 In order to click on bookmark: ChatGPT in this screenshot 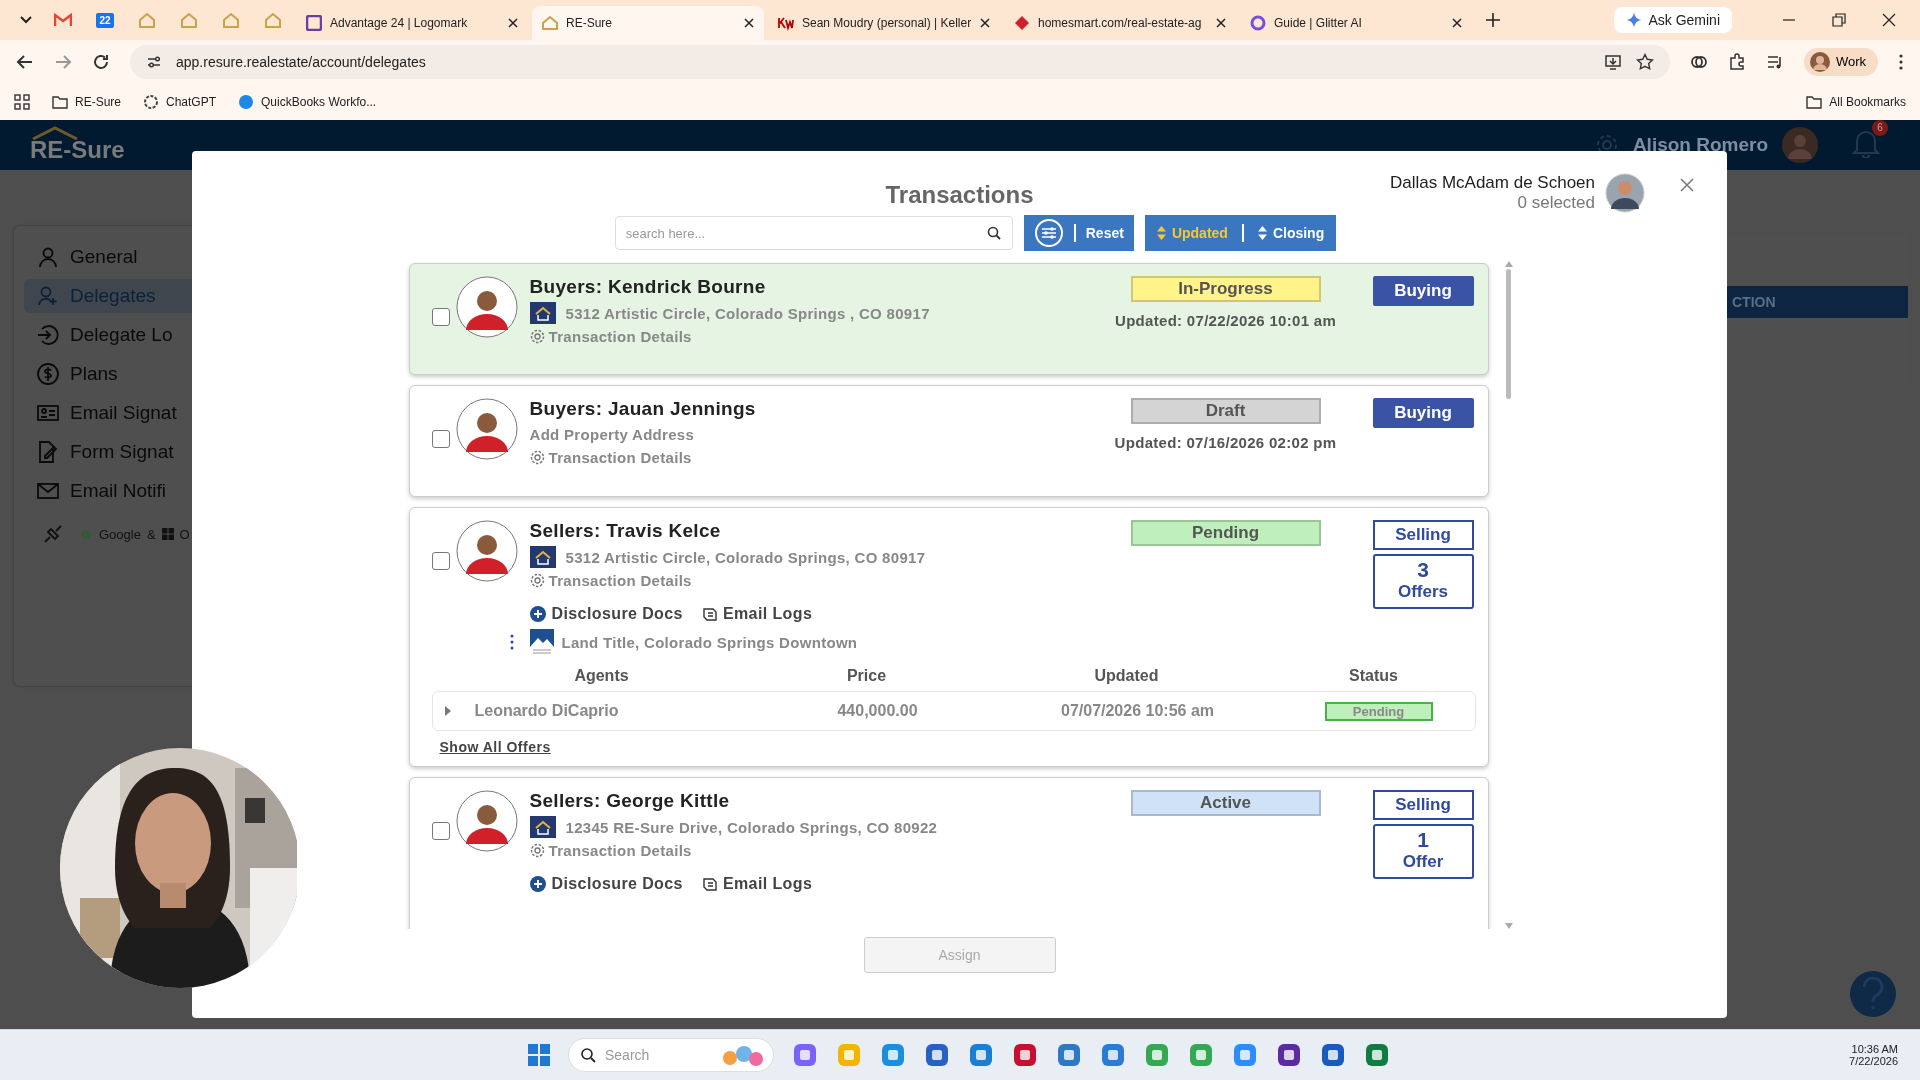, I will do `click(180, 101)`.